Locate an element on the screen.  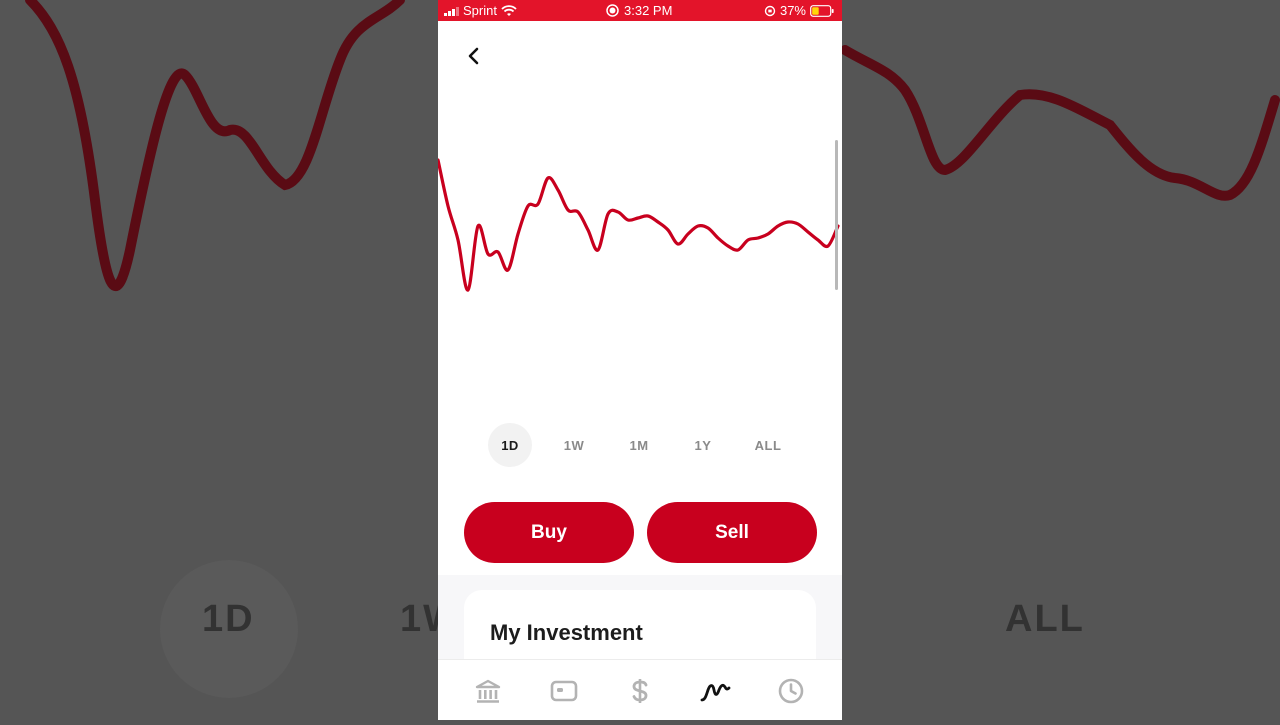
chart-series-line is located at coordinates (639, 225).